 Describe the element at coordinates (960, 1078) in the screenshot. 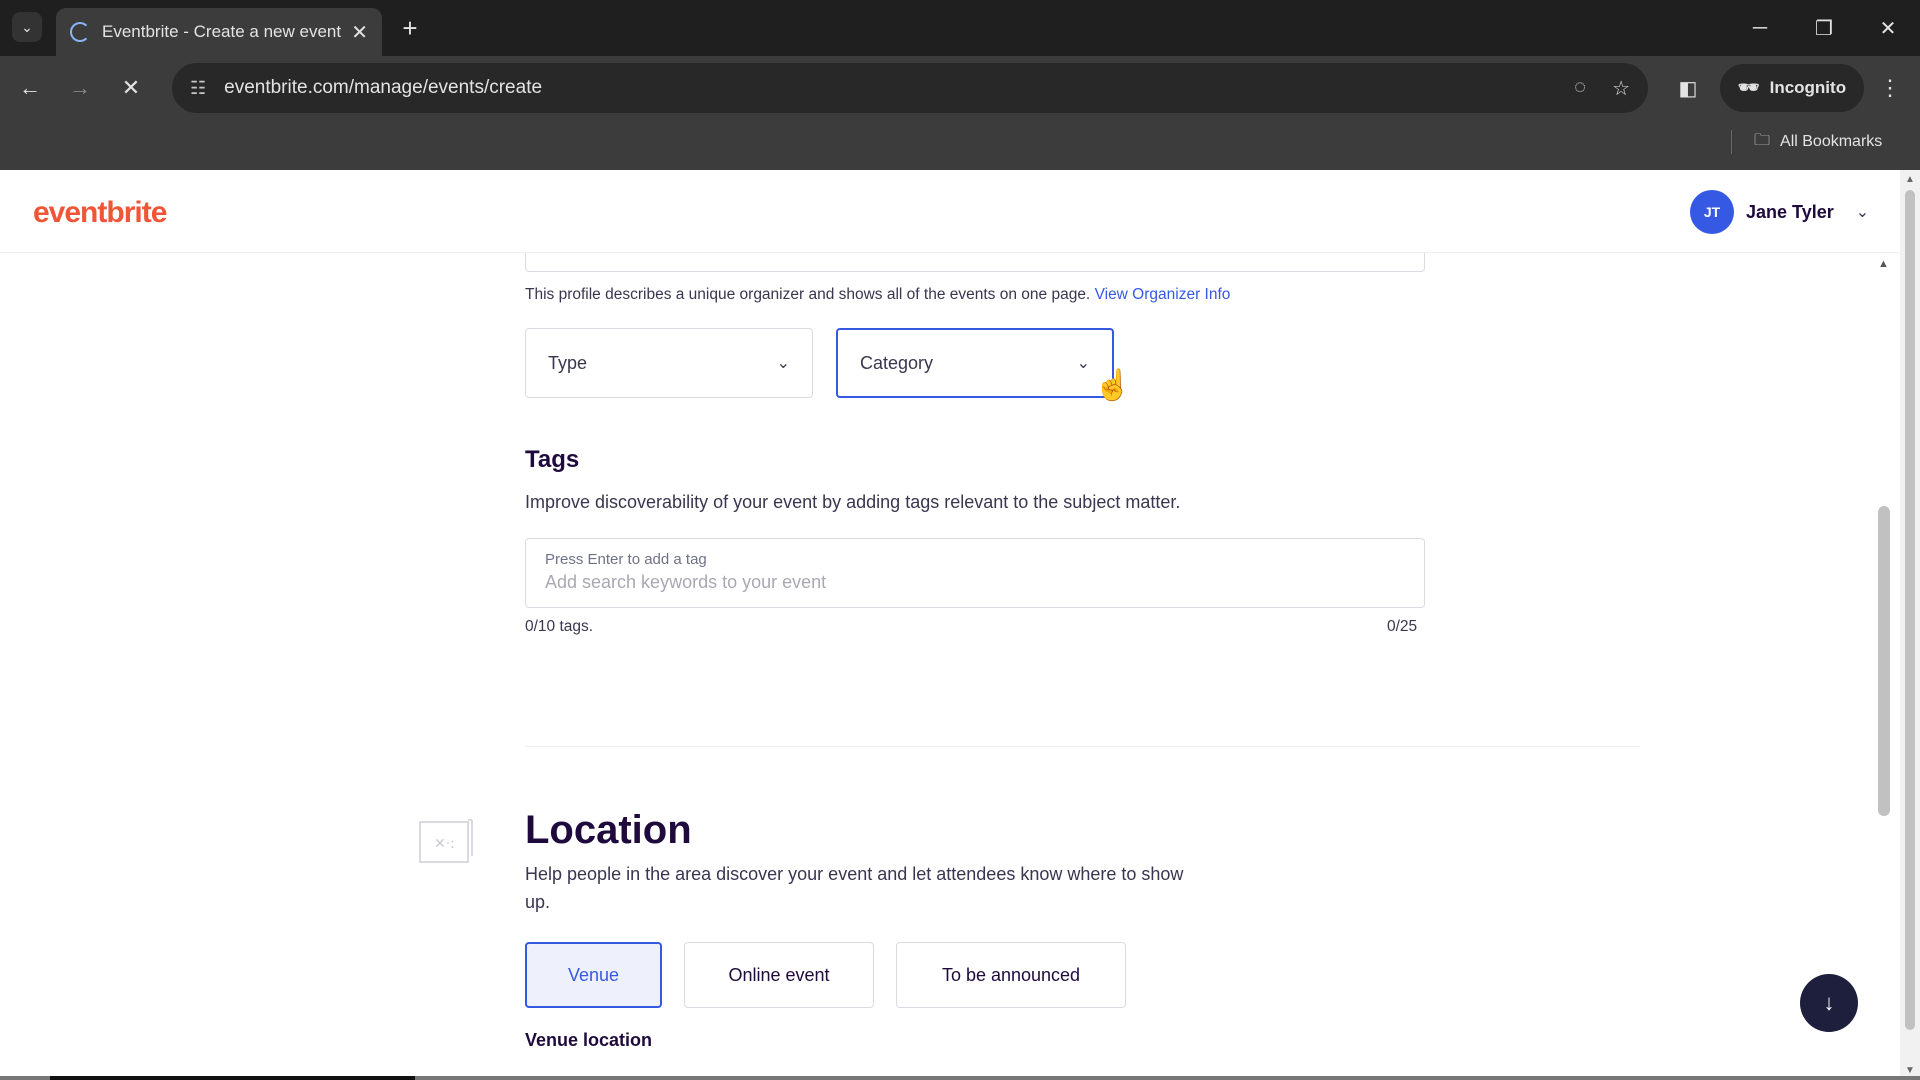

I see `loading-progress-bar` at that location.